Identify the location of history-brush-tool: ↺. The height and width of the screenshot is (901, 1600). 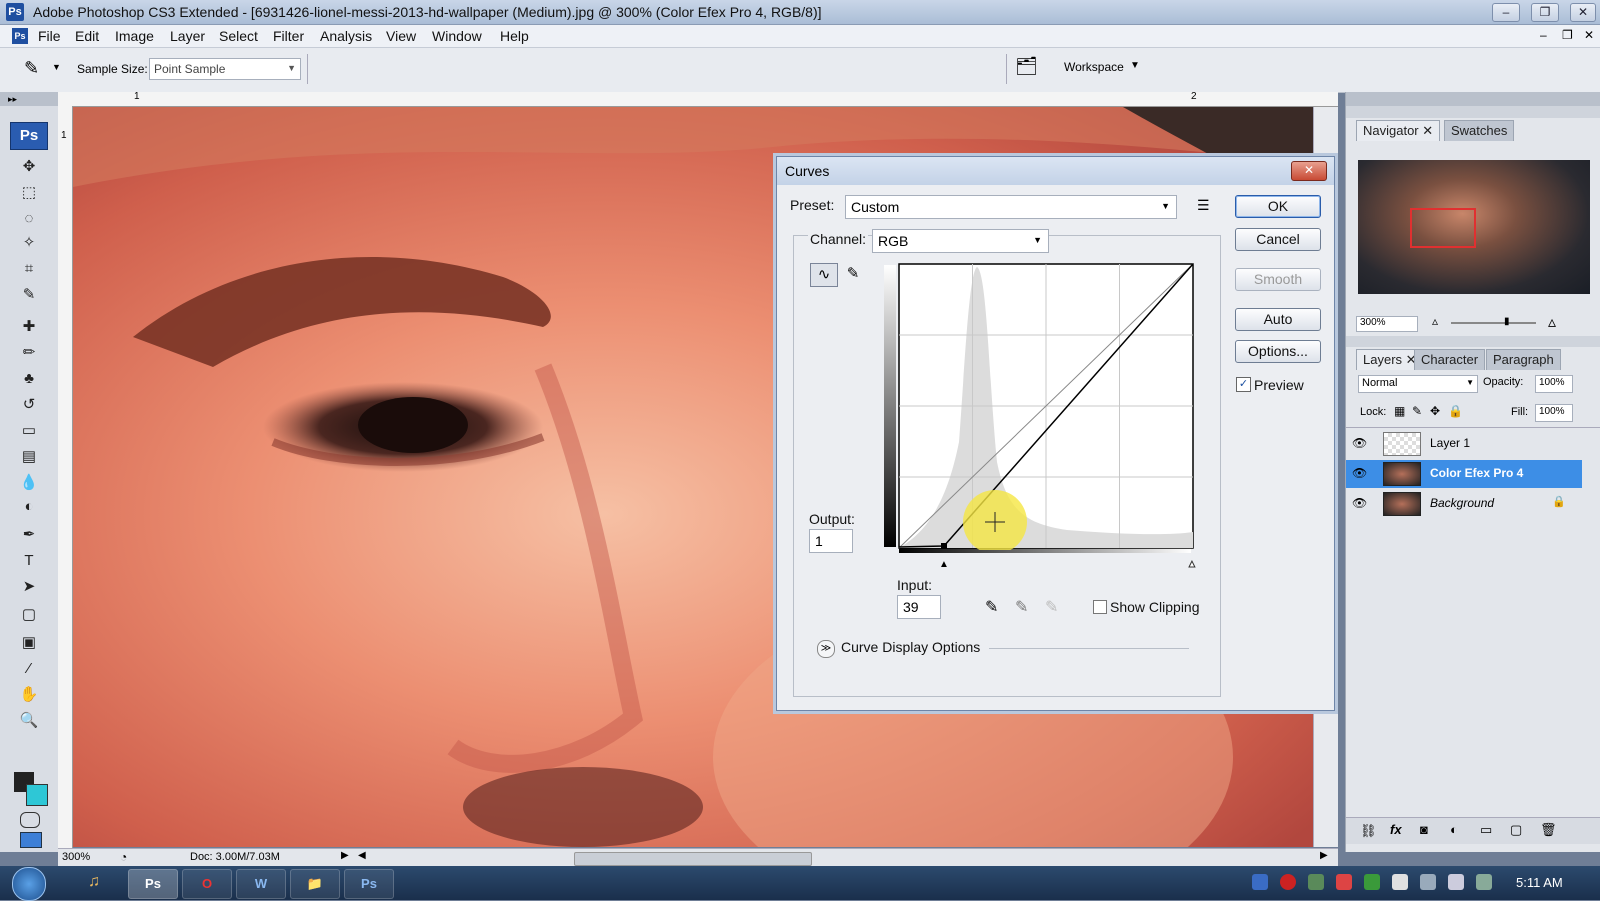
(29, 405).